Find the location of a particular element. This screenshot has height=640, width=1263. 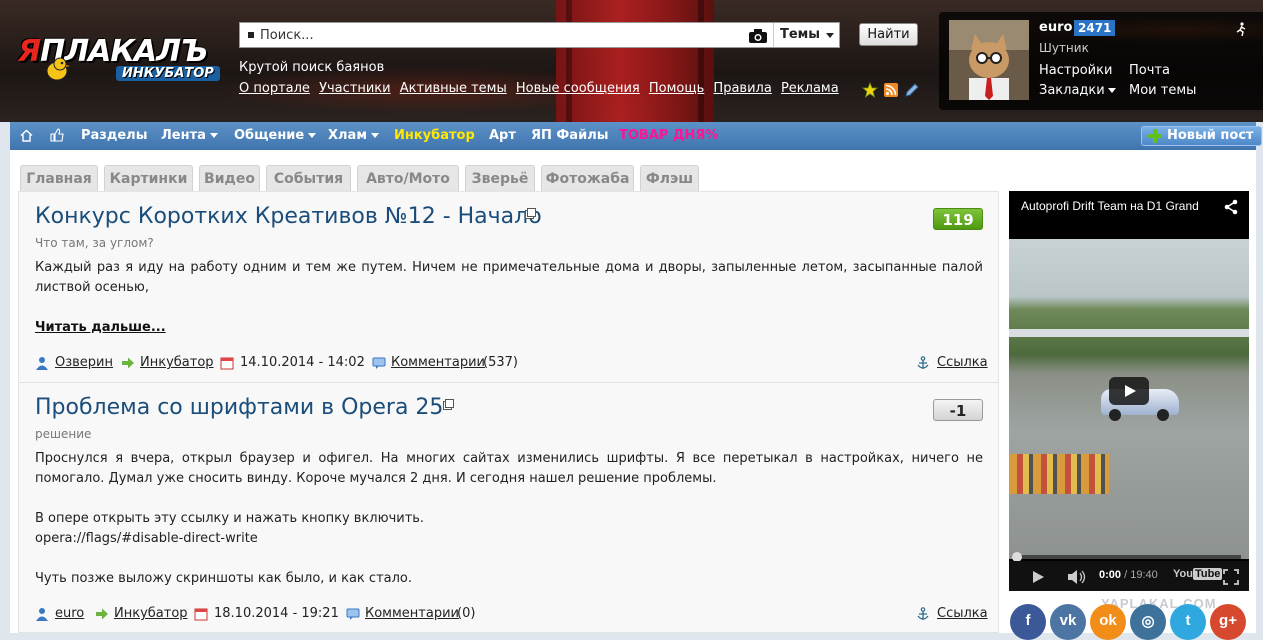

bookmarks-menu: Закладки is located at coordinates (1077, 90).